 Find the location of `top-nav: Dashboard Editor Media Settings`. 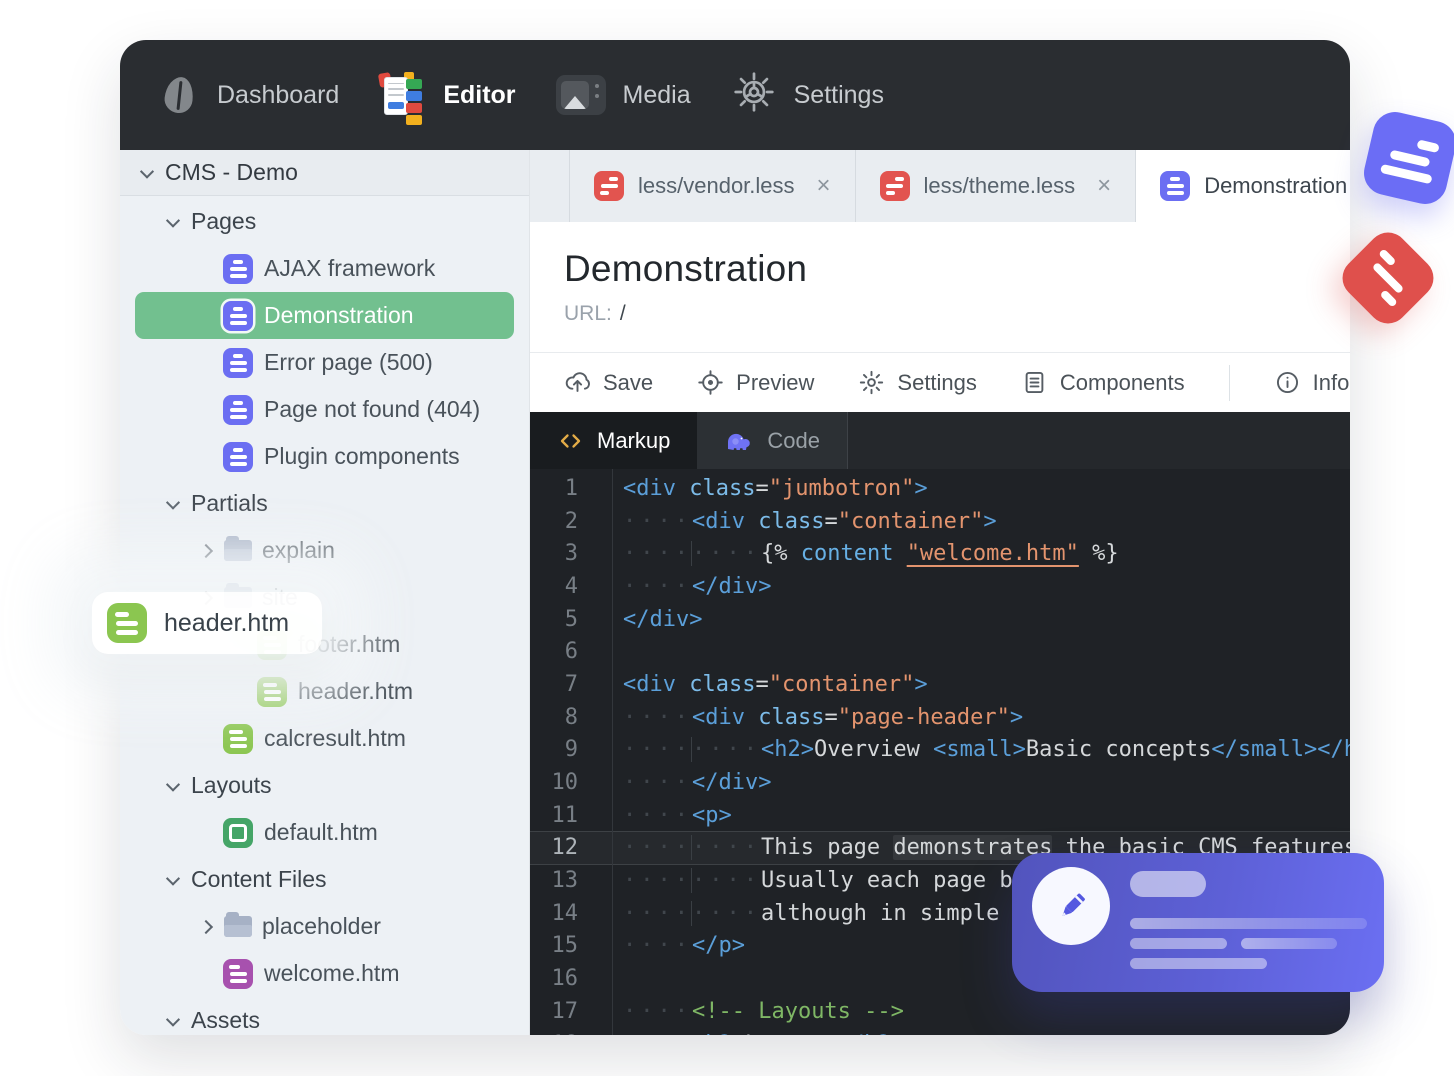

top-nav: Dashboard Editor Media Settings is located at coordinates (735, 95).